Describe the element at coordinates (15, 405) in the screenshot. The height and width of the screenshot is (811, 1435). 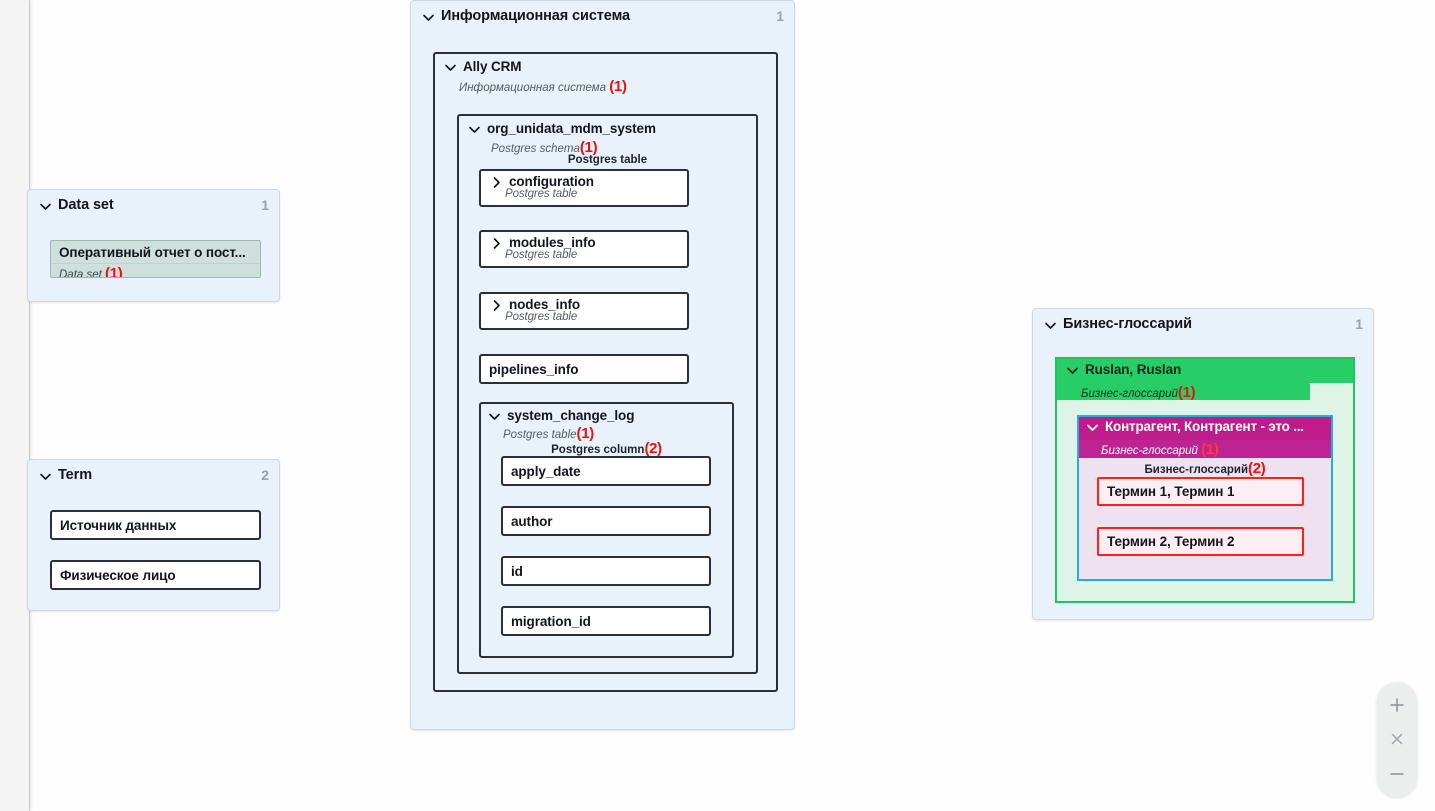
I see `left-panel-edge` at that location.